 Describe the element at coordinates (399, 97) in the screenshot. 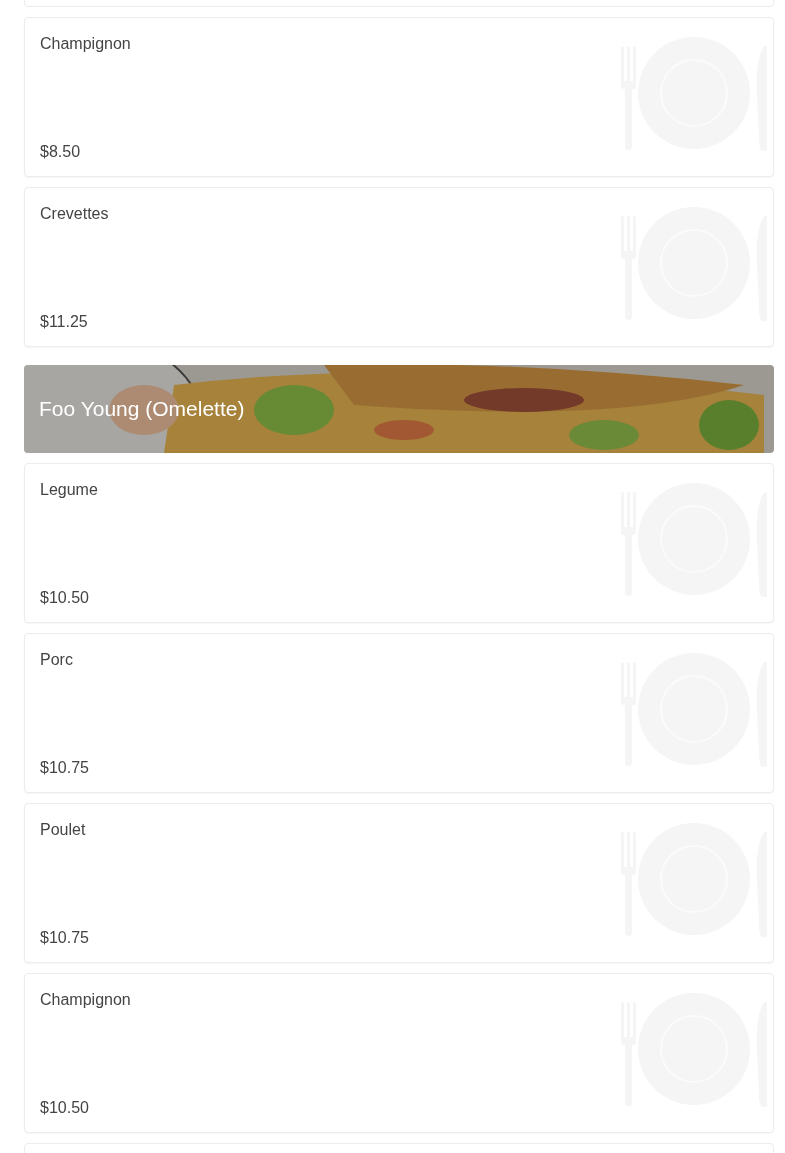

I see `menu-item-card: Champignon $8.50` at that location.